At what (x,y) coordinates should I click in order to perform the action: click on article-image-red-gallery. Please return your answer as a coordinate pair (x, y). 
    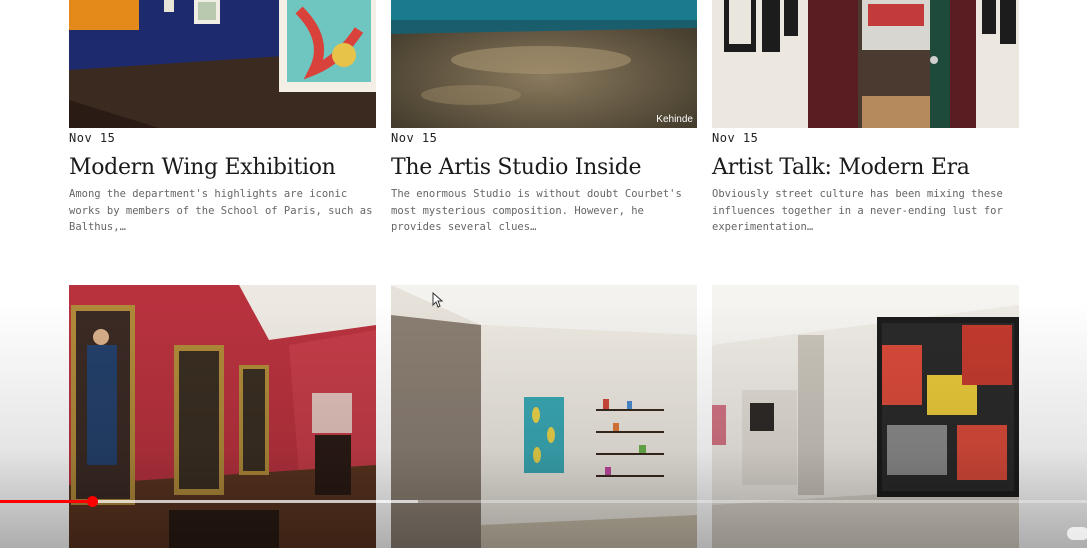
    Looking at the image, I should click on (222, 416).